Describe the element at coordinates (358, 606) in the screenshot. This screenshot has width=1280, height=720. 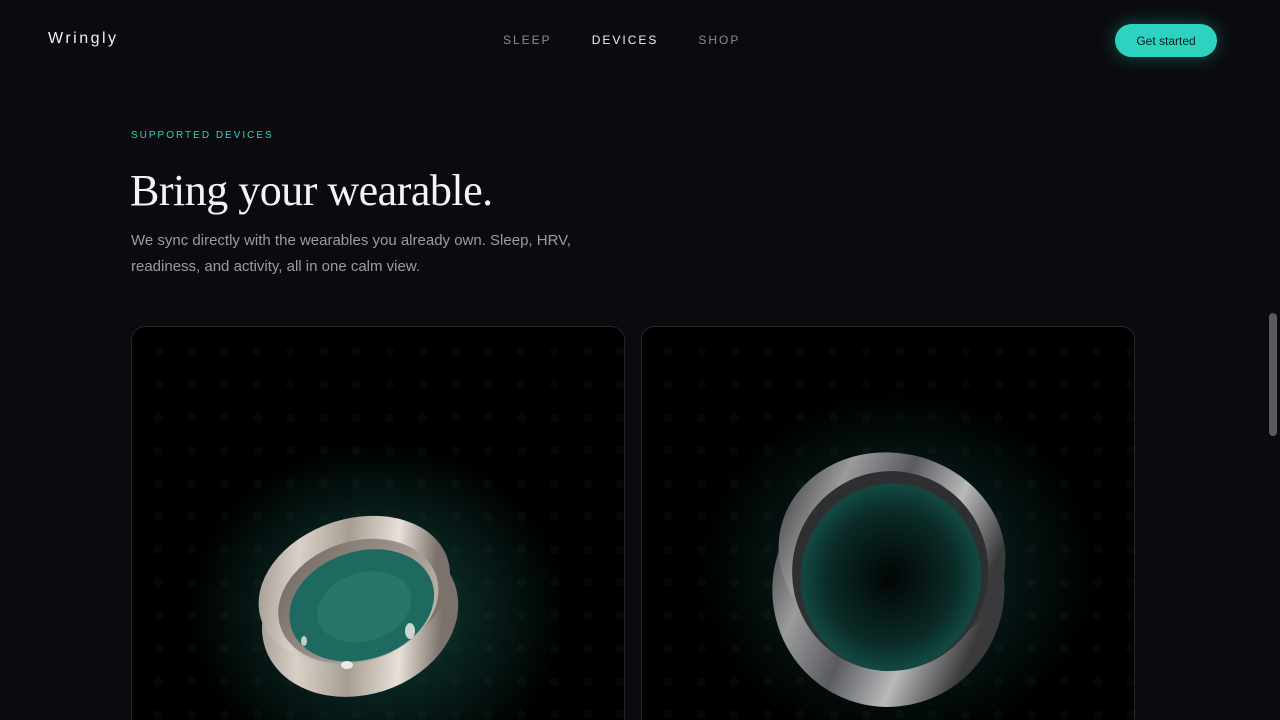
I see `silver-ring-image` at that location.